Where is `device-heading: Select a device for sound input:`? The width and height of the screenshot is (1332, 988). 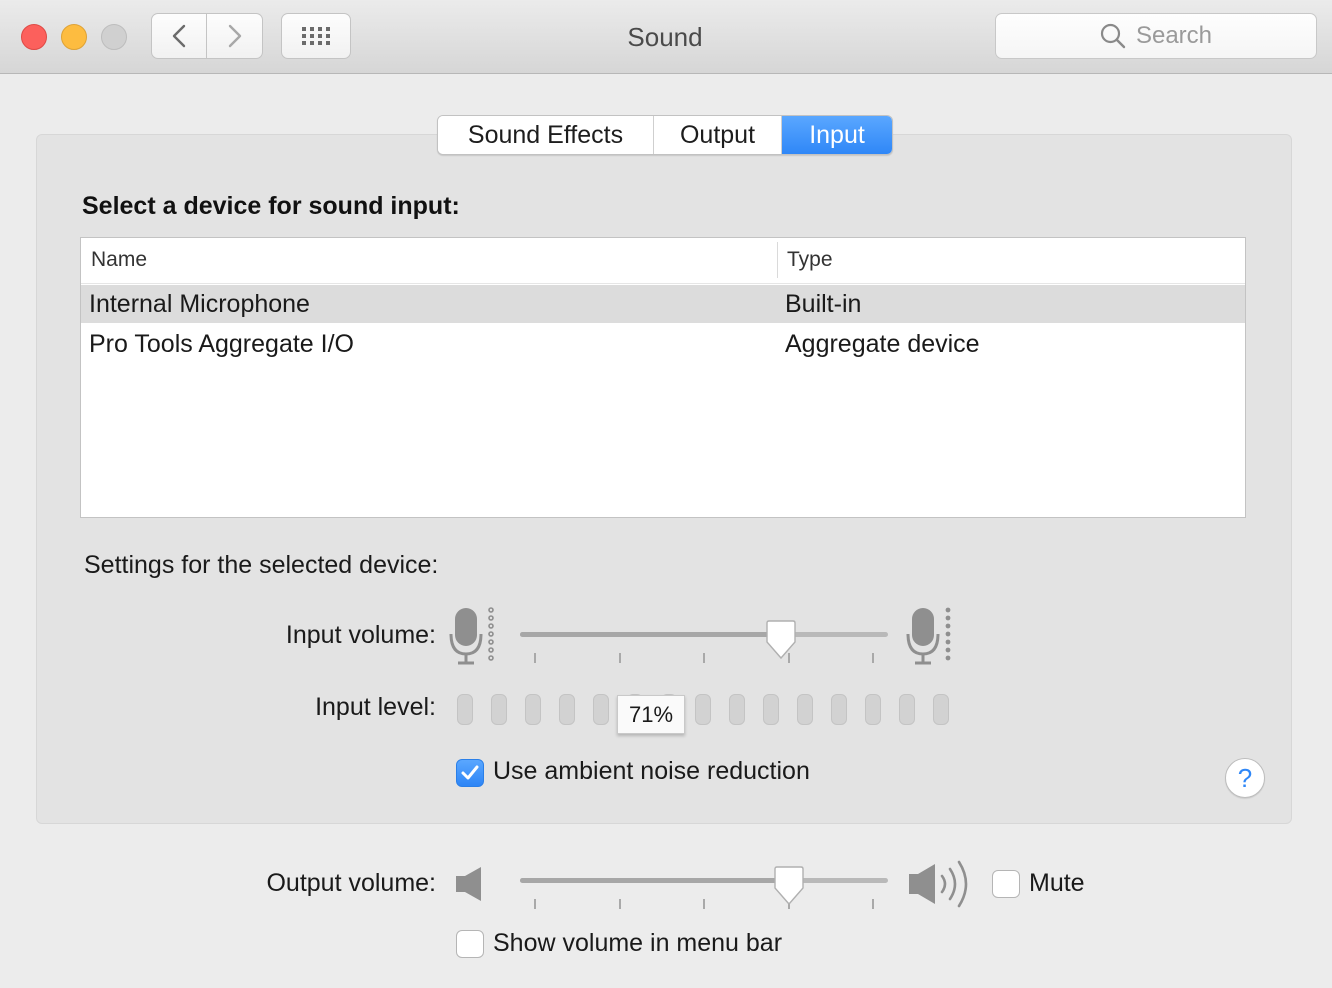 device-heading: Select a device for sound input: is located at coordinates (271, 206).